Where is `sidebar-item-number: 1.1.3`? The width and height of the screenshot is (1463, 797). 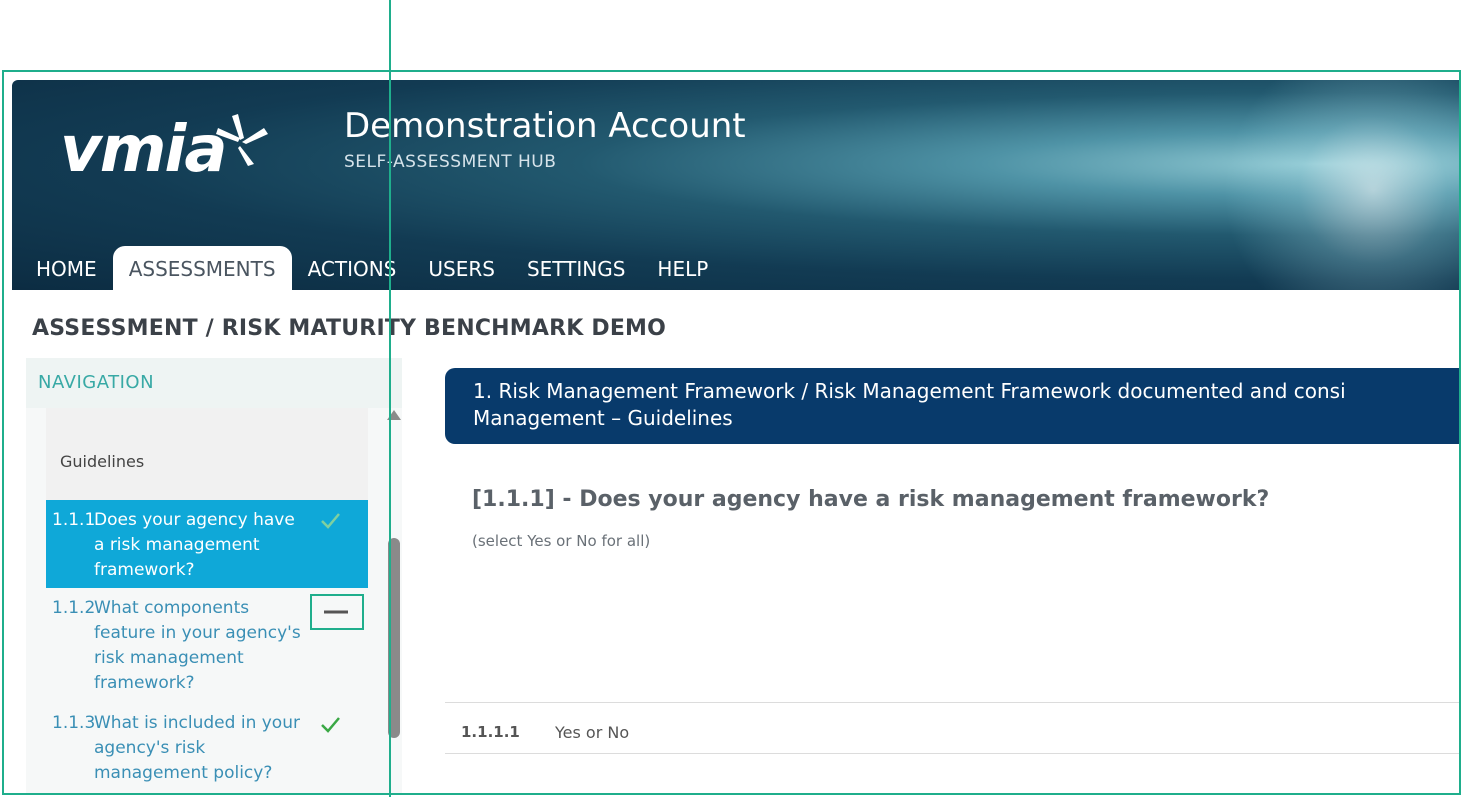 sidebar-item-number: 1.1.3 is located at coordinates (74, 723).